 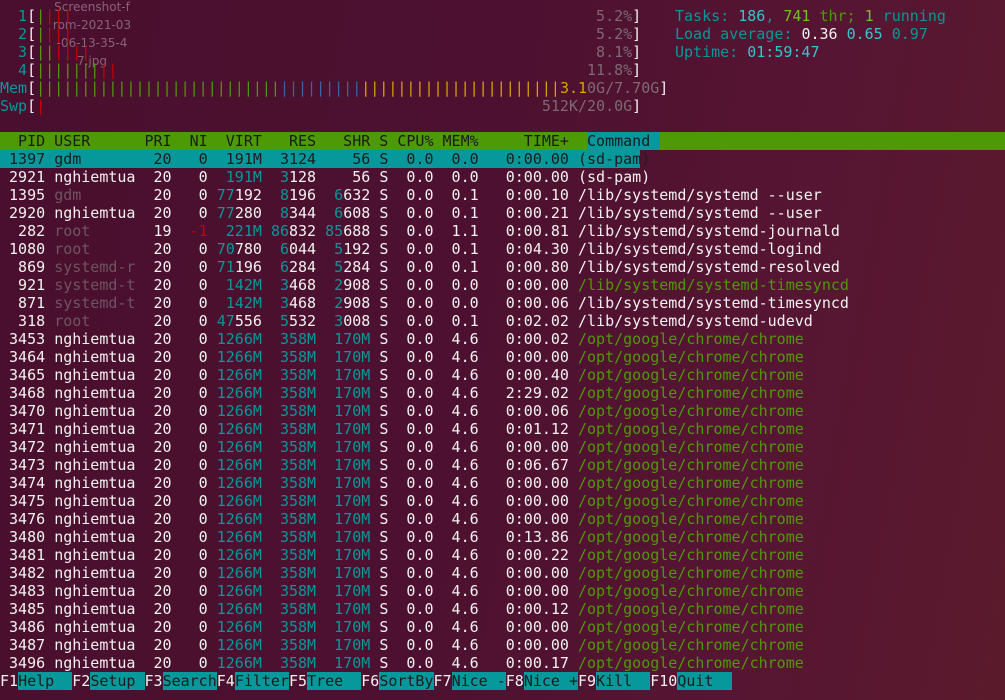 I want to click on column-header-shr: SHR, so click(x=343, y=141).